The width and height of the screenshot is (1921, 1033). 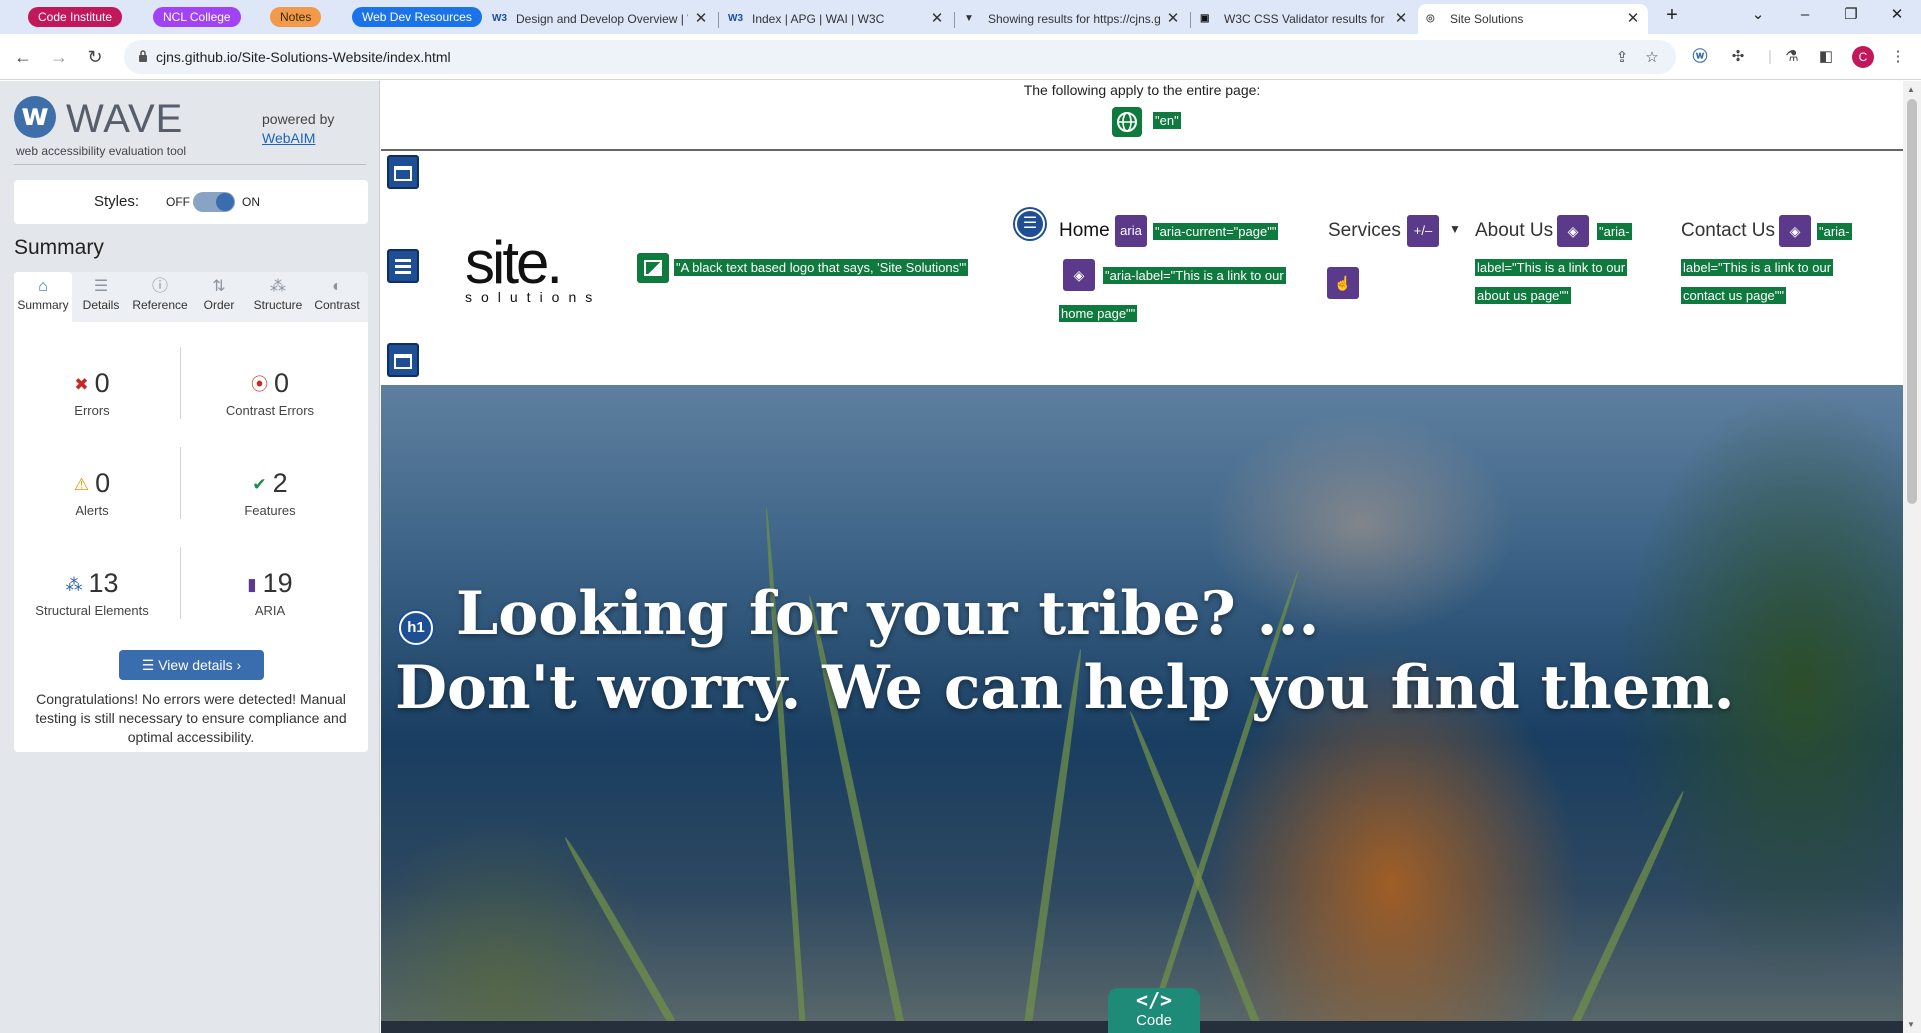 What do you see at coordinates (1672, 15) in the screenshot?
I see `new-tab-button: +` at bounding box center [1672, 15].